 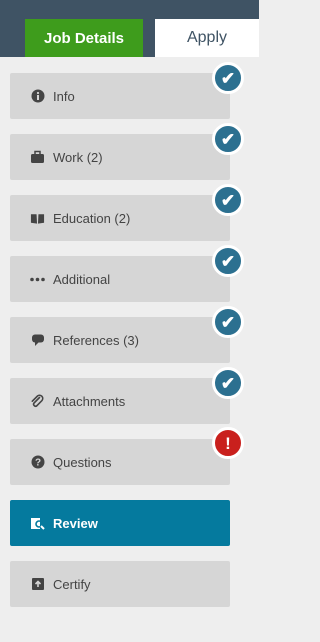 I want to click on step-label: Certify, so click(x=72, y=584).